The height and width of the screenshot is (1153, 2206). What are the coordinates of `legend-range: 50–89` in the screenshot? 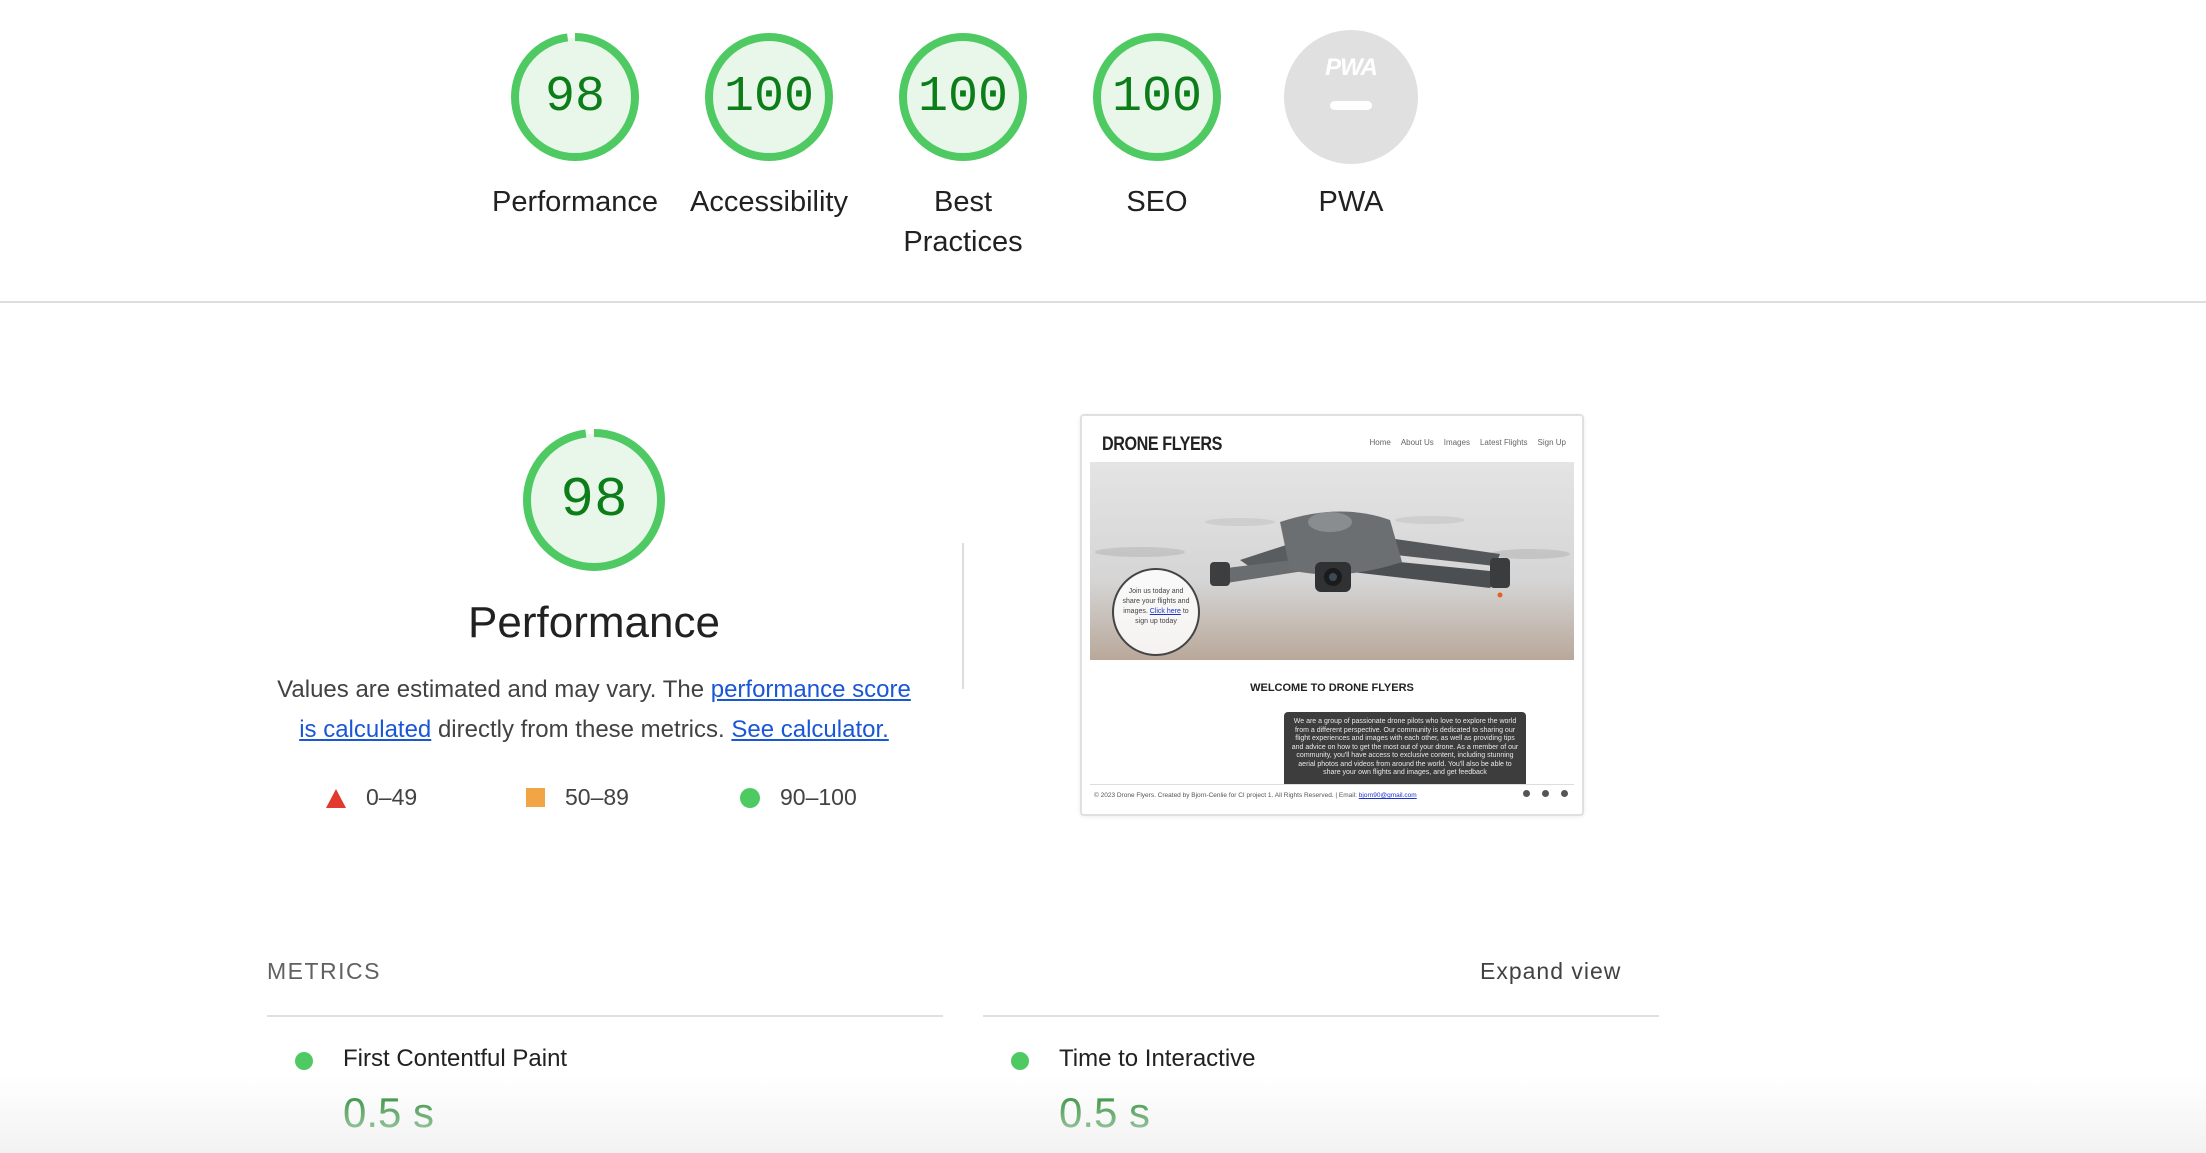 It's located at (597, 797).